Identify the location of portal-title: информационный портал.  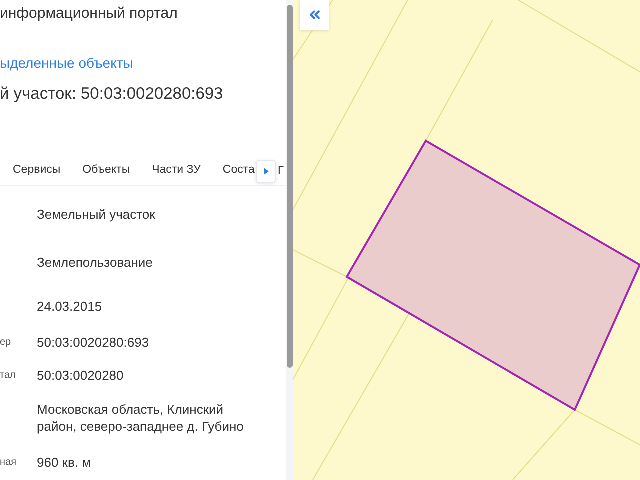
(89, 13).